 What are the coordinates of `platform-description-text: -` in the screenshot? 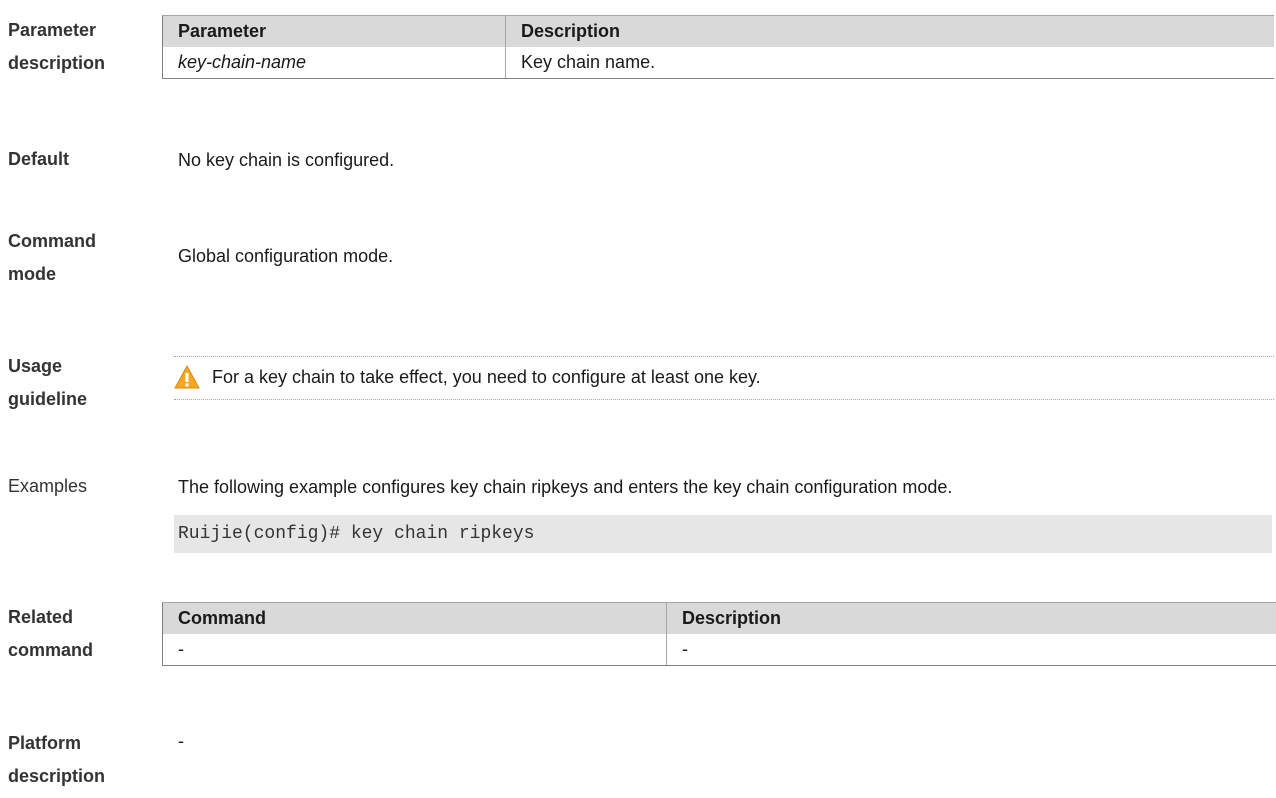 It's located at (181, 741).